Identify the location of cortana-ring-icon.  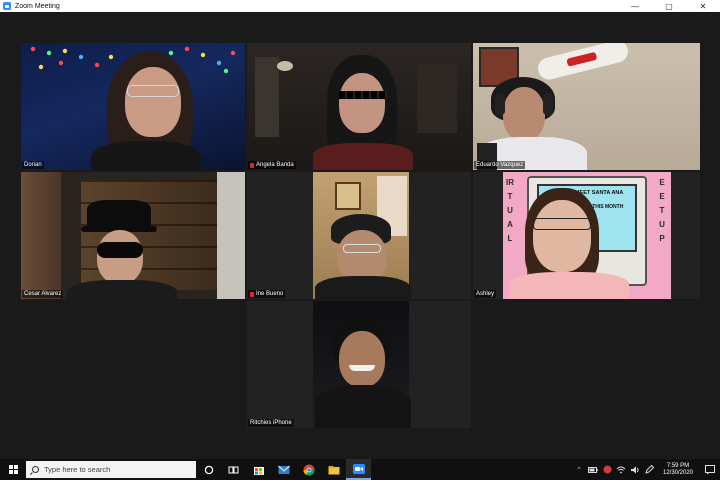
(208, 469).